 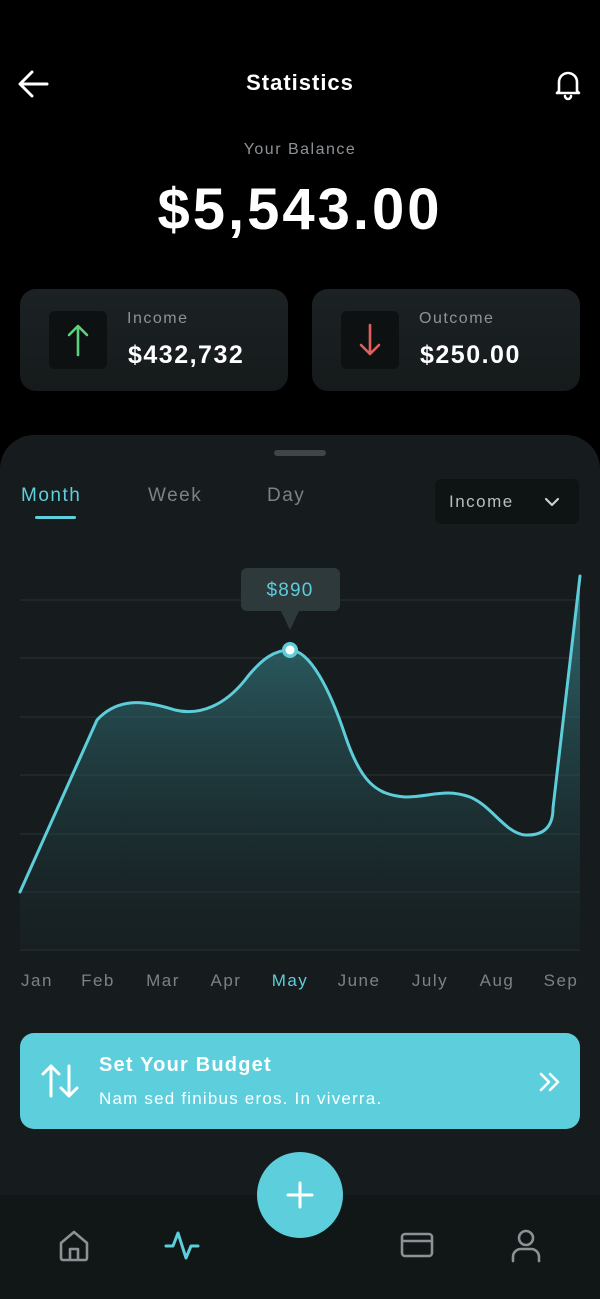 I want to click on activity-icon, so click(x=182, y=1245).